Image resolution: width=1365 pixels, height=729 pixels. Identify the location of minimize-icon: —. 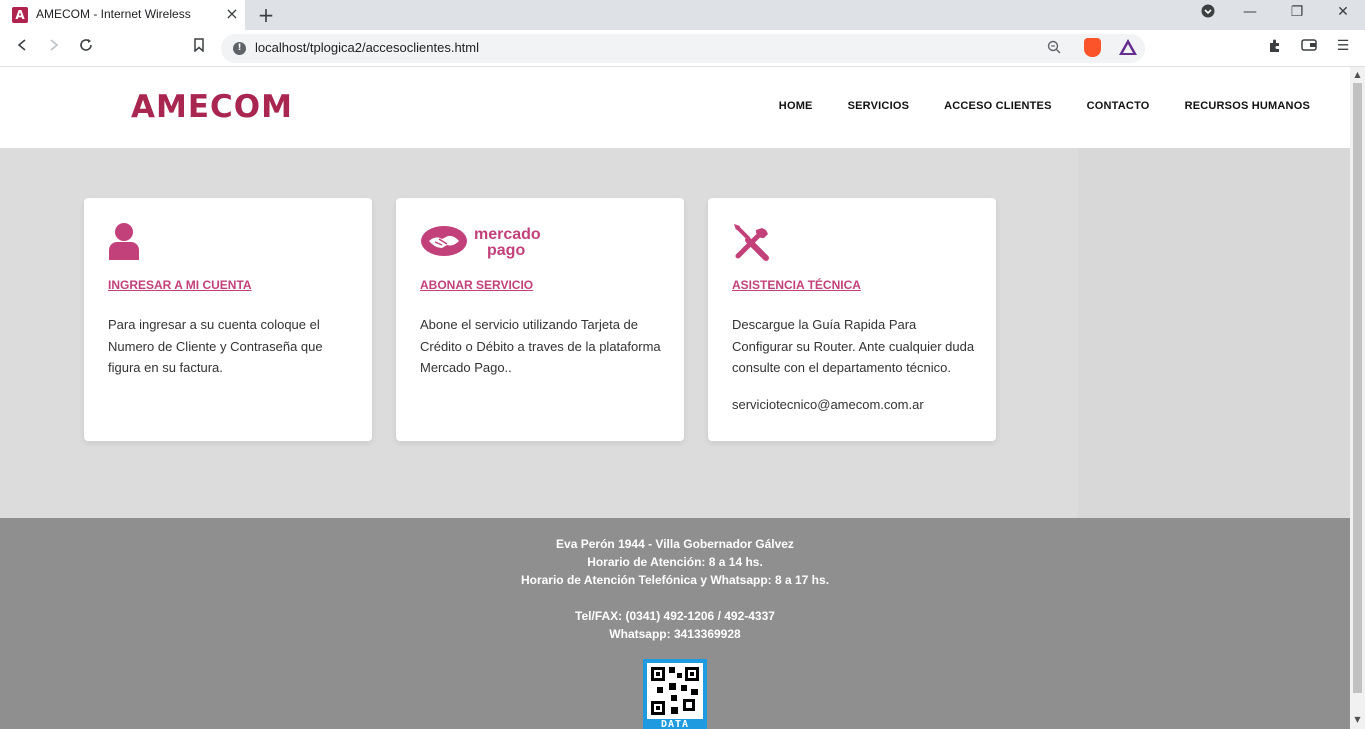
(1250, 15).